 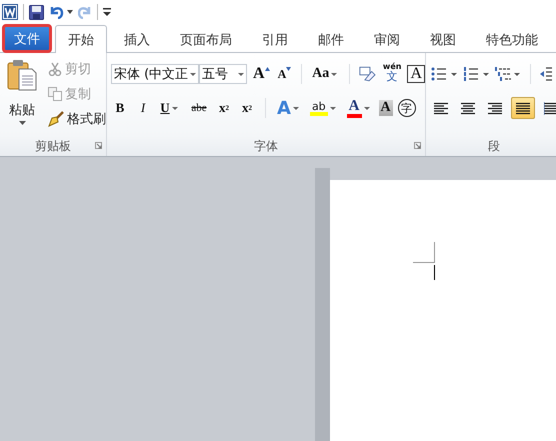 I want to click on italic-button: I, so click(x=143, y=108).